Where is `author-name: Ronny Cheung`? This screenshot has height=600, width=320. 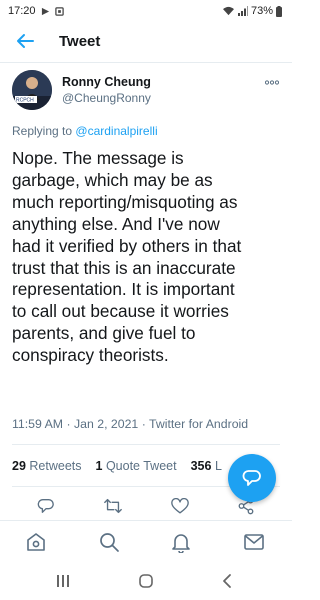
author-name: Ronny Cheung is located at coordinates (106, 82).